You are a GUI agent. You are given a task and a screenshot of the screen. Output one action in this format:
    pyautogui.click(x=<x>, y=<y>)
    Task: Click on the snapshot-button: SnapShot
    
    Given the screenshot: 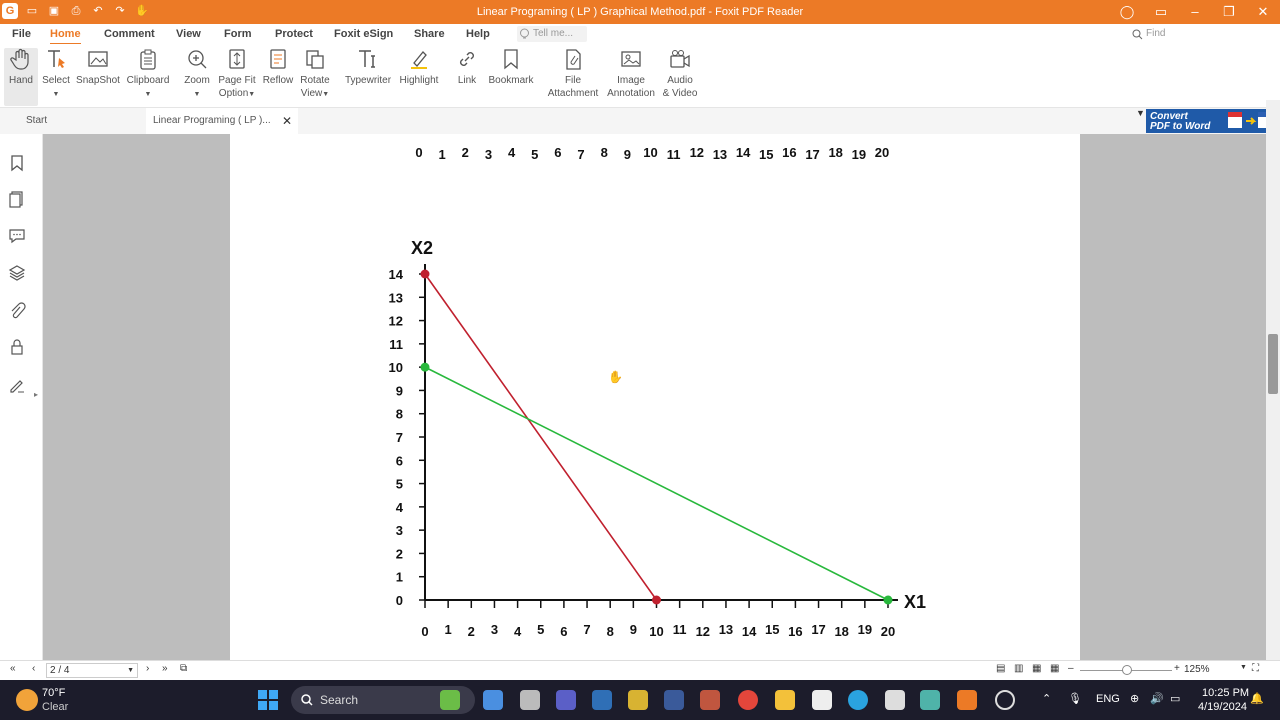 What is the action you would take?
    pyautogui.click(x=98, y=67)
    